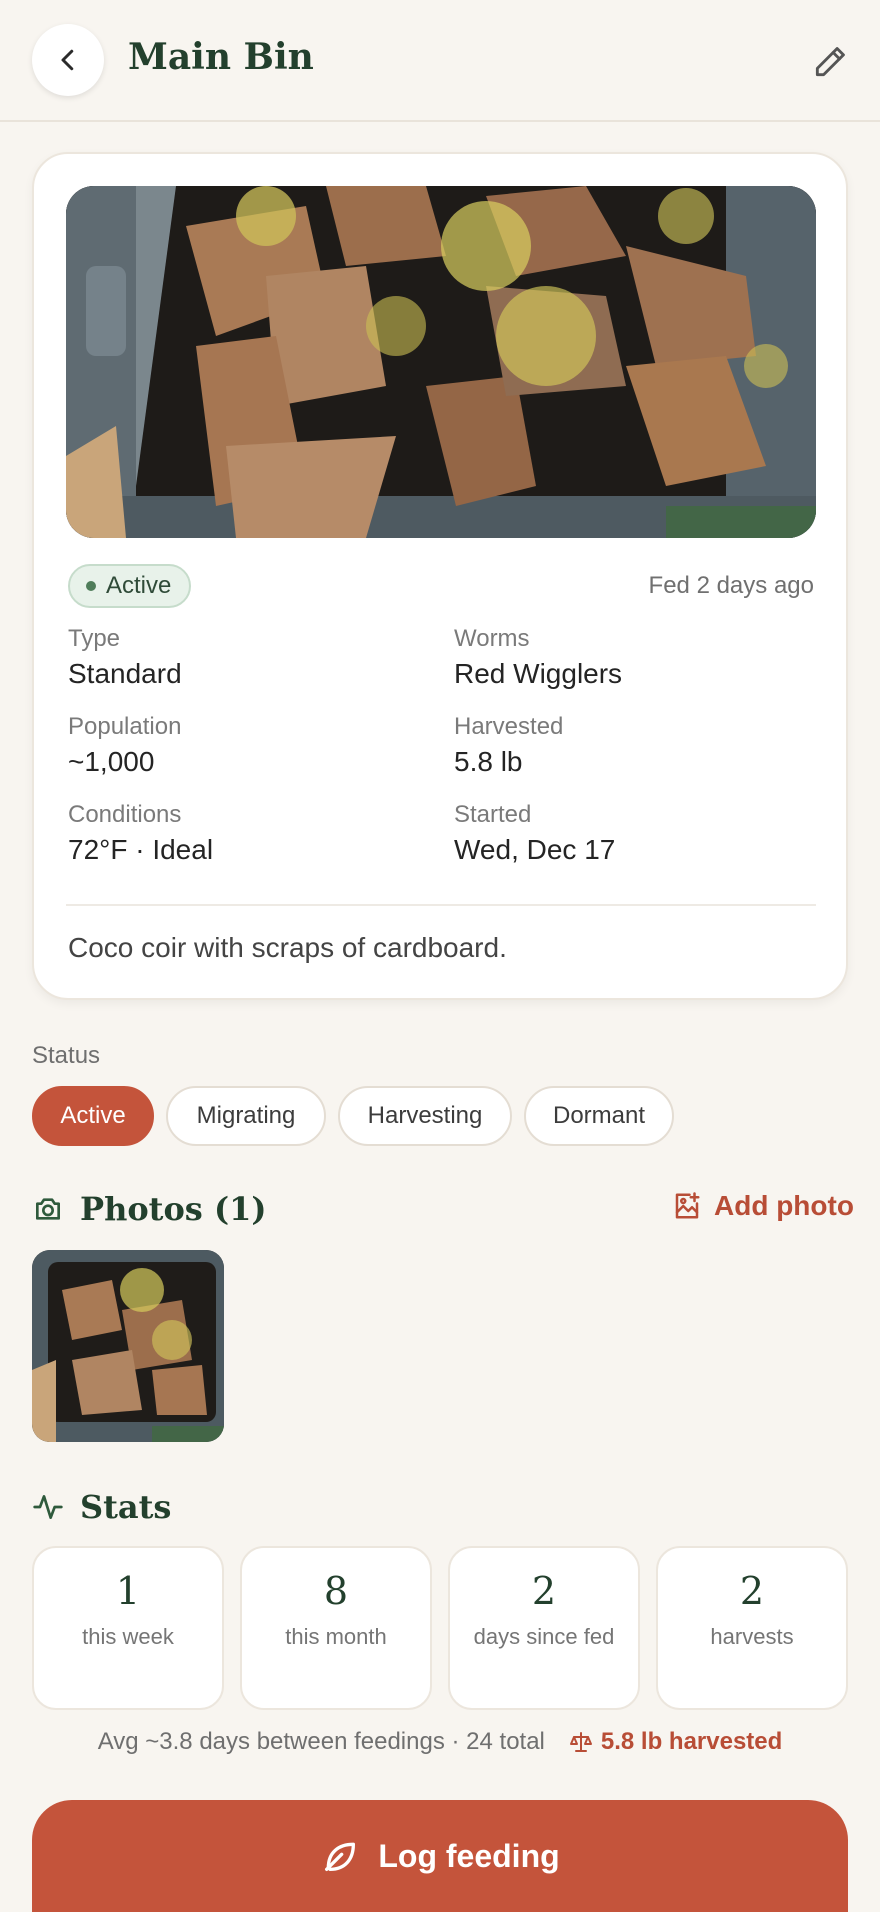  I want to click on field-type: Type Standard, so click(253, 658).